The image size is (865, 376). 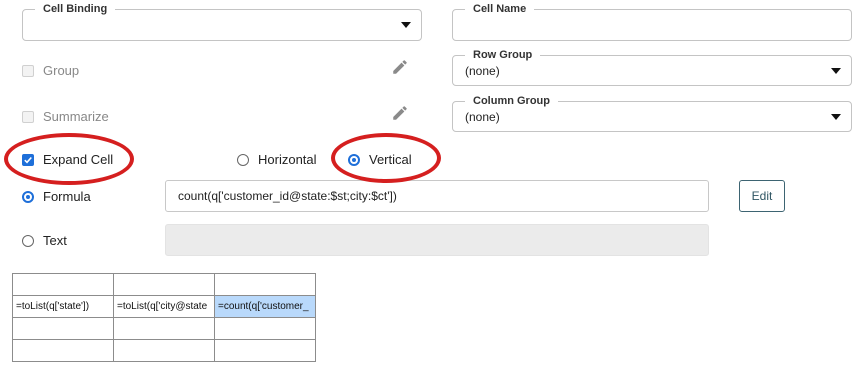 What do you see at coordinates (67, 196) in the screenshot?
I see `formula-label: Formula` at bounding box center [67, 196].